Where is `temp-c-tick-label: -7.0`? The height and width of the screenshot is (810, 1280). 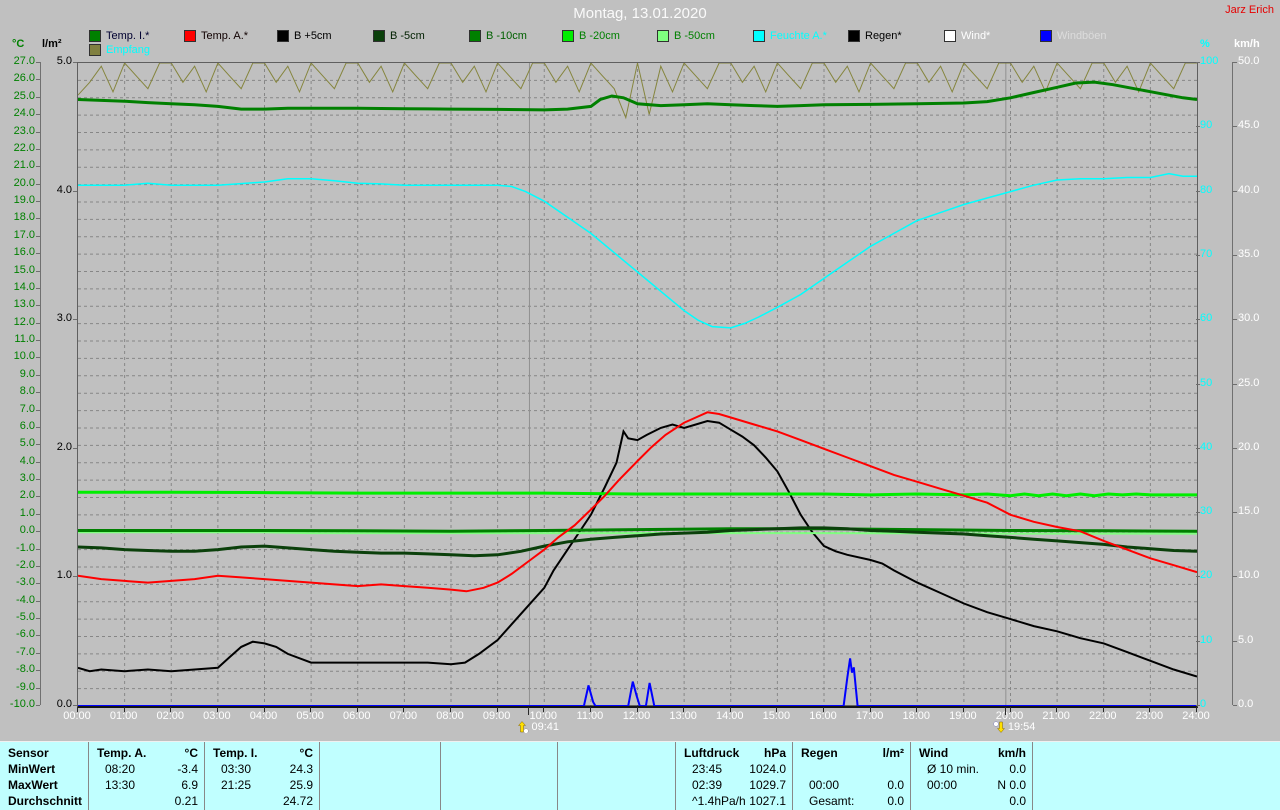 temp-c-tick-label: -7.0 is located at coordinates (25, 651).